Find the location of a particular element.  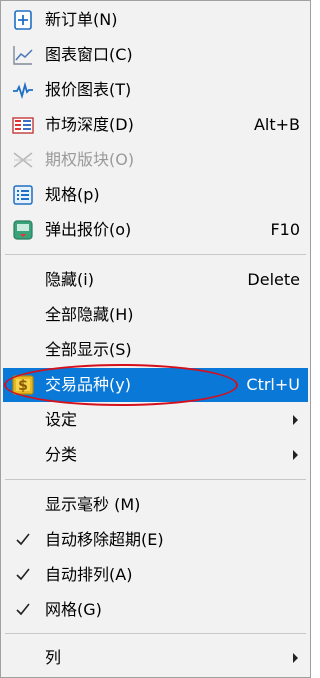

menu-item-grid: 网格(G) is located at coordinates (155, 610).